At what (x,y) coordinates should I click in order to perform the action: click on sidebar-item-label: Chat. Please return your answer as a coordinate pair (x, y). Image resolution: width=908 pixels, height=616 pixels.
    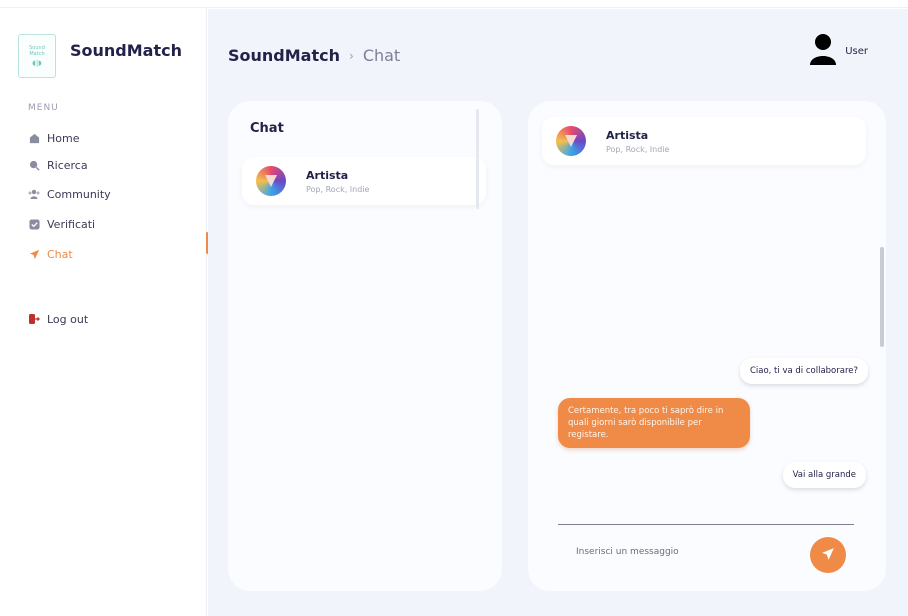
    Looking at the image, I should click on (60, 254).